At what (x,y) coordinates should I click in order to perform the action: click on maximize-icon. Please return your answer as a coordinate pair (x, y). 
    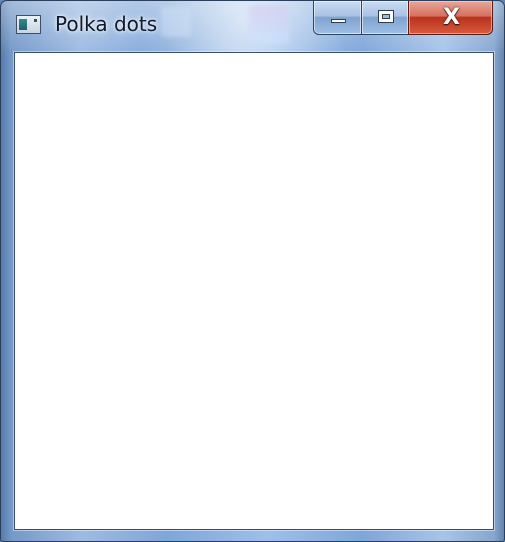
    Looking at the image, I should click on (386, 16).